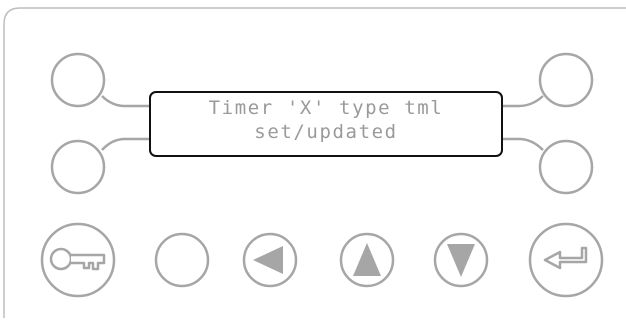 The image size is (626, 322). I want to click on softkey-top-right, so click(566, 80).